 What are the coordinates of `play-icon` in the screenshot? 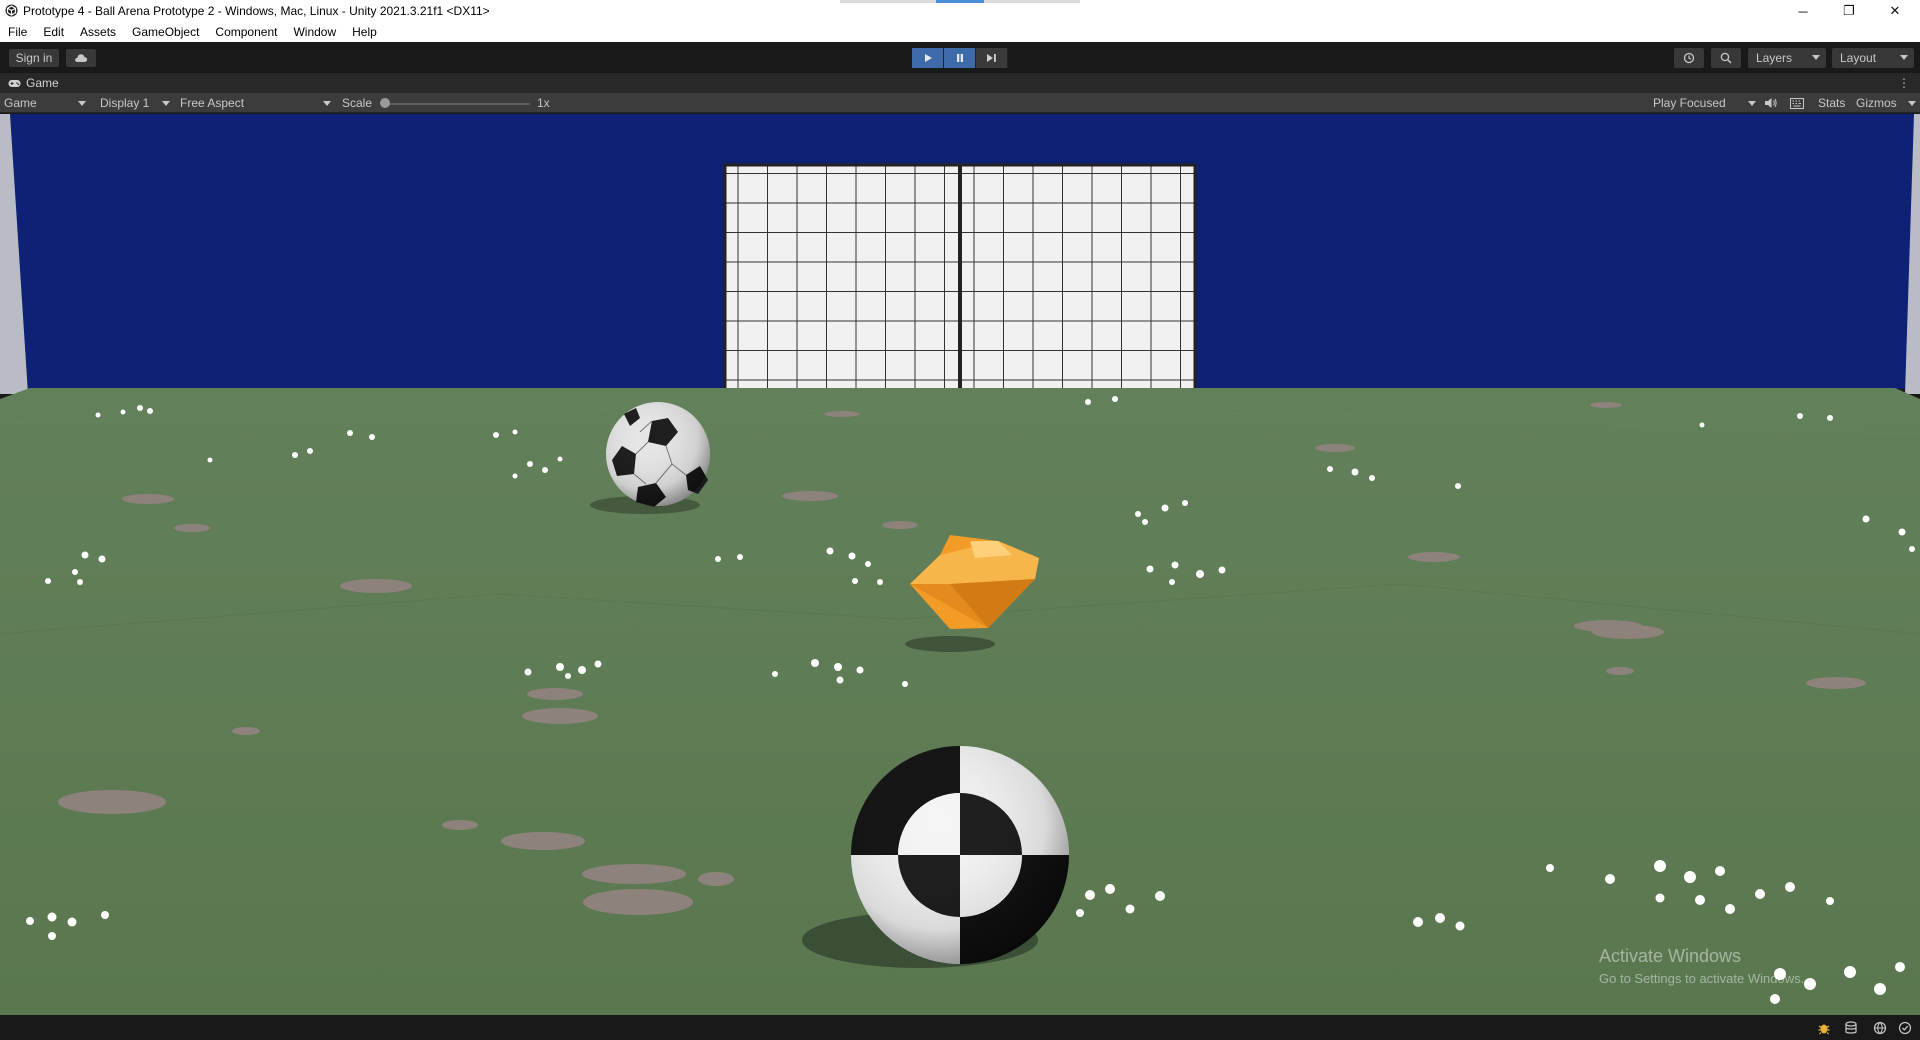 It's located at (928, 58).